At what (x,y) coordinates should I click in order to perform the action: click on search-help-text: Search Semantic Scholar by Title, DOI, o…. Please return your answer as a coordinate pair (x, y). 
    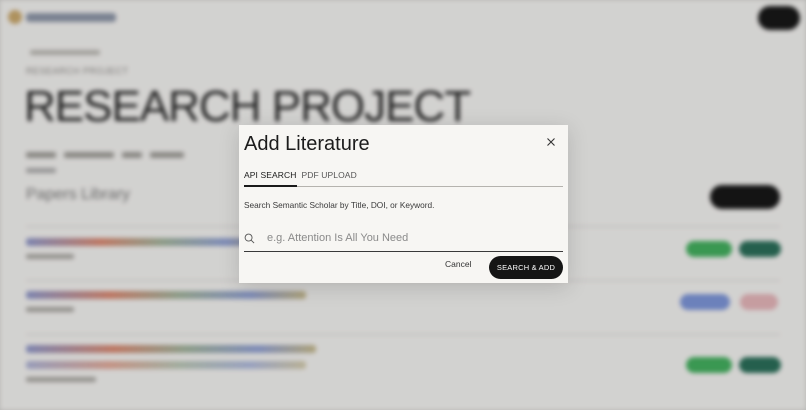
    Looking at the image, I should click on (339, 205).